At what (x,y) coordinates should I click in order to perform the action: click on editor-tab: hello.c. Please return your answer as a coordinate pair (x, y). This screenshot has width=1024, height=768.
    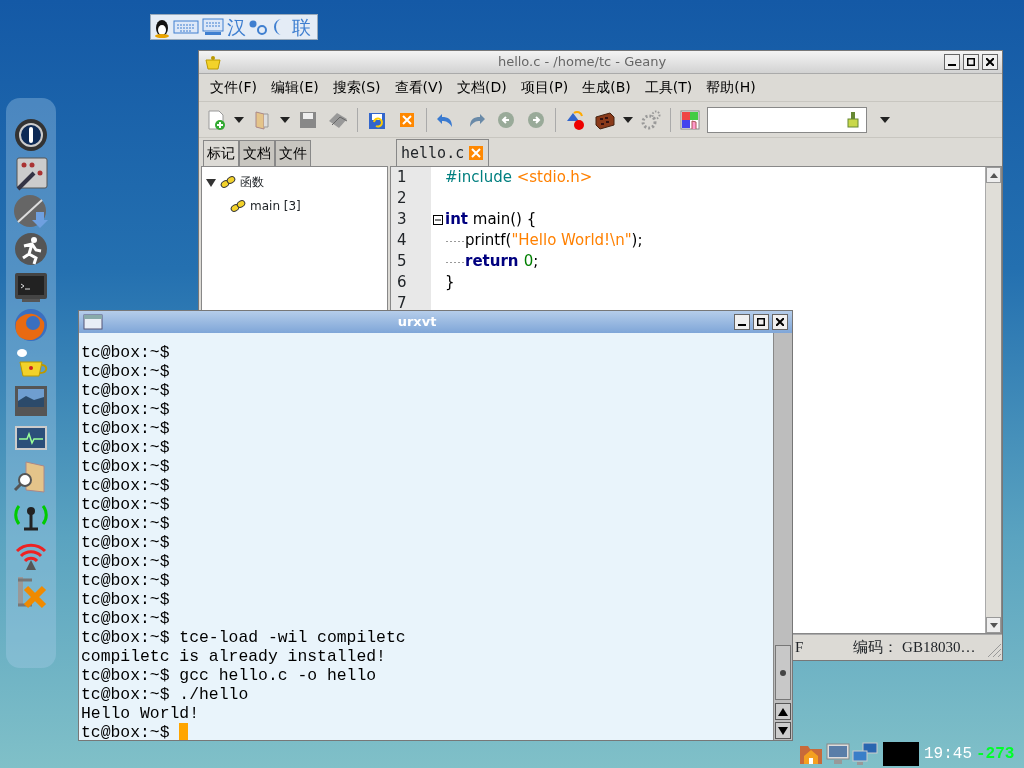
    Looking at the image, I should click on (443, 152).